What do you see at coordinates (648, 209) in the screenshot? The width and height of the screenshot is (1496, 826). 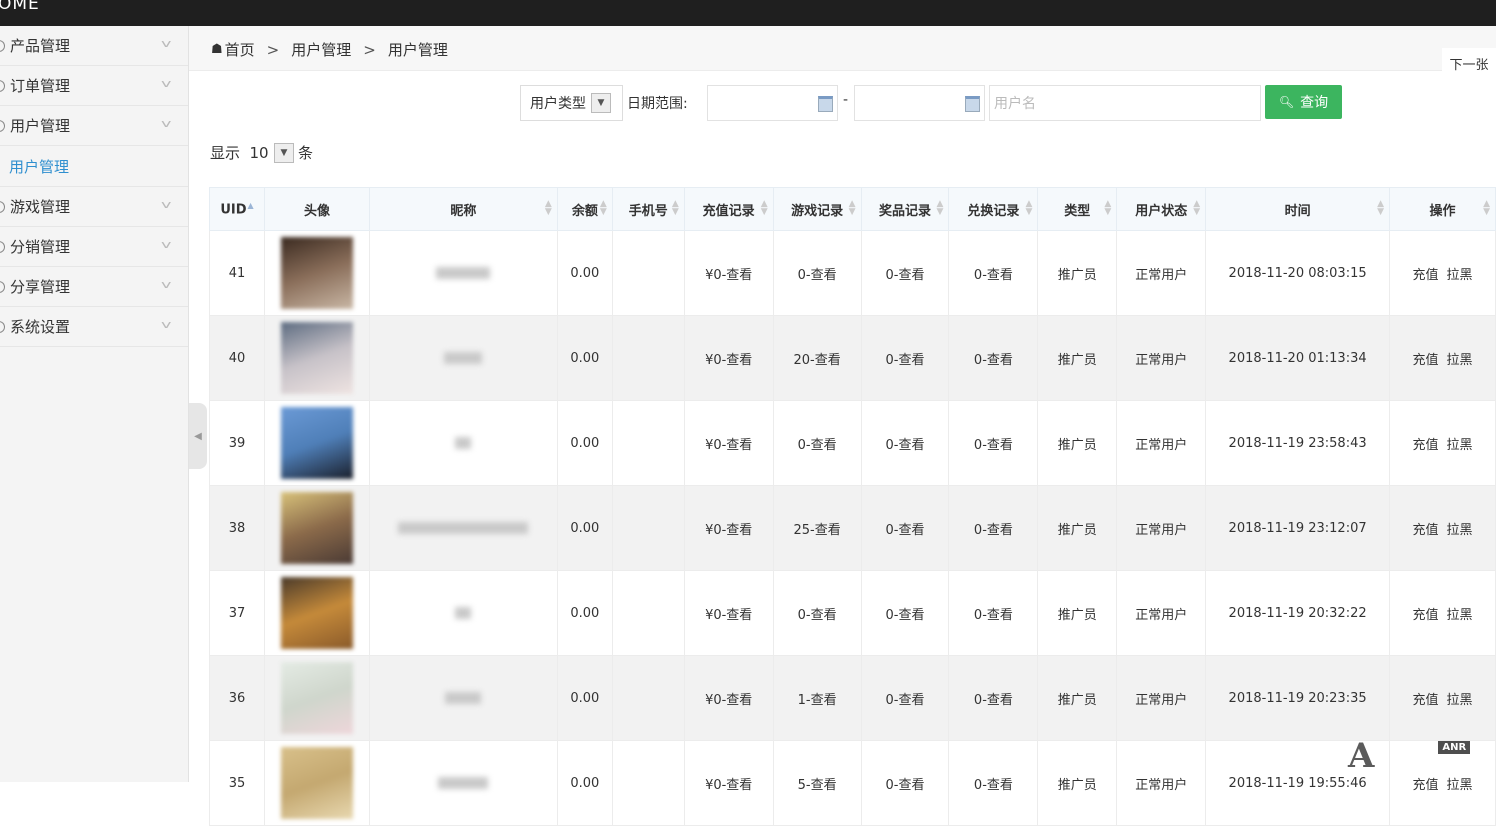 I see `column-header: 手机号 ▲ ▼` at bounding box center [648, 209].